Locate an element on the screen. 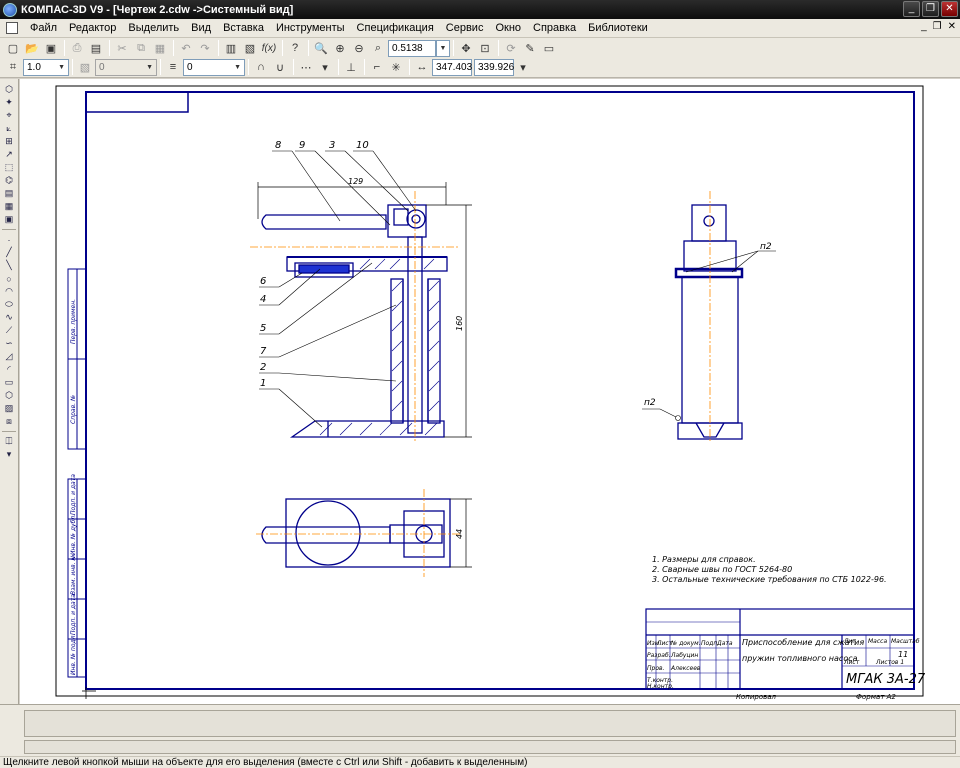 Image resolution: width=960 pixels, height=768 pixels. doc-minimize-icon: _ is located at coordinates (924, 26).